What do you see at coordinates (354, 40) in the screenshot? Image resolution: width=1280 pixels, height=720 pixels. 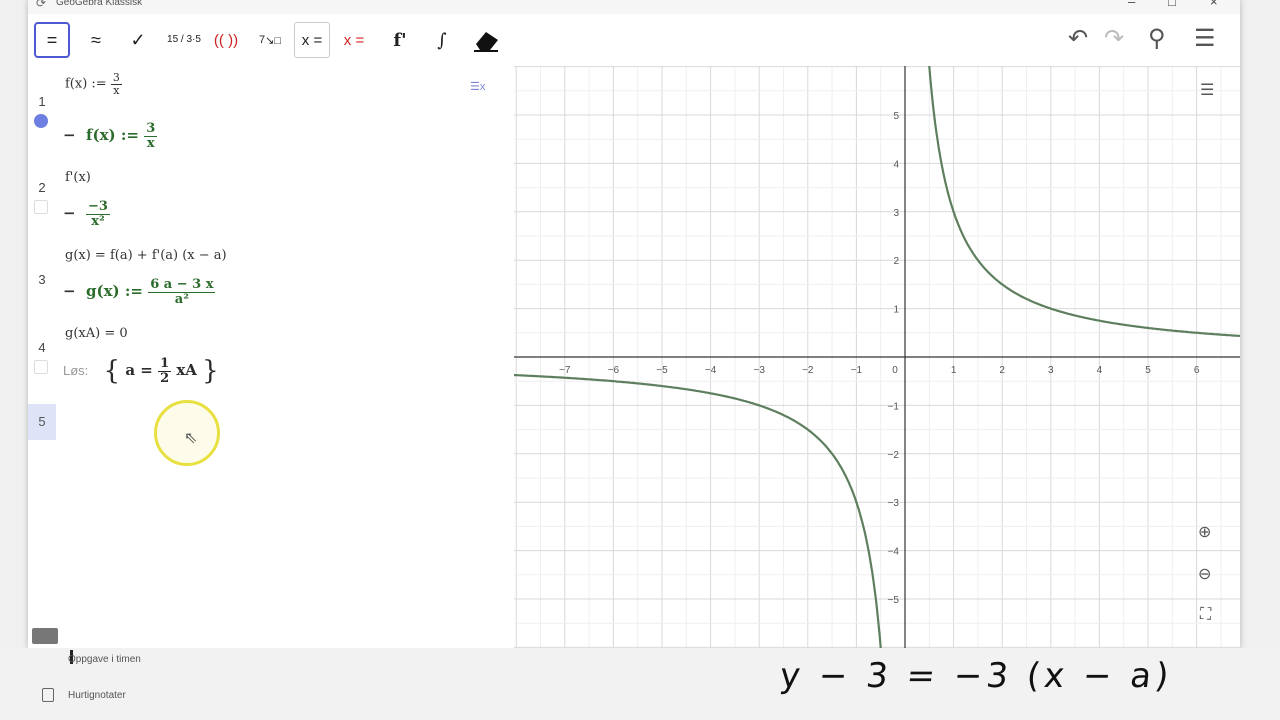 I see `solve-numeric-button: x =` at bounding box center [354, 40].